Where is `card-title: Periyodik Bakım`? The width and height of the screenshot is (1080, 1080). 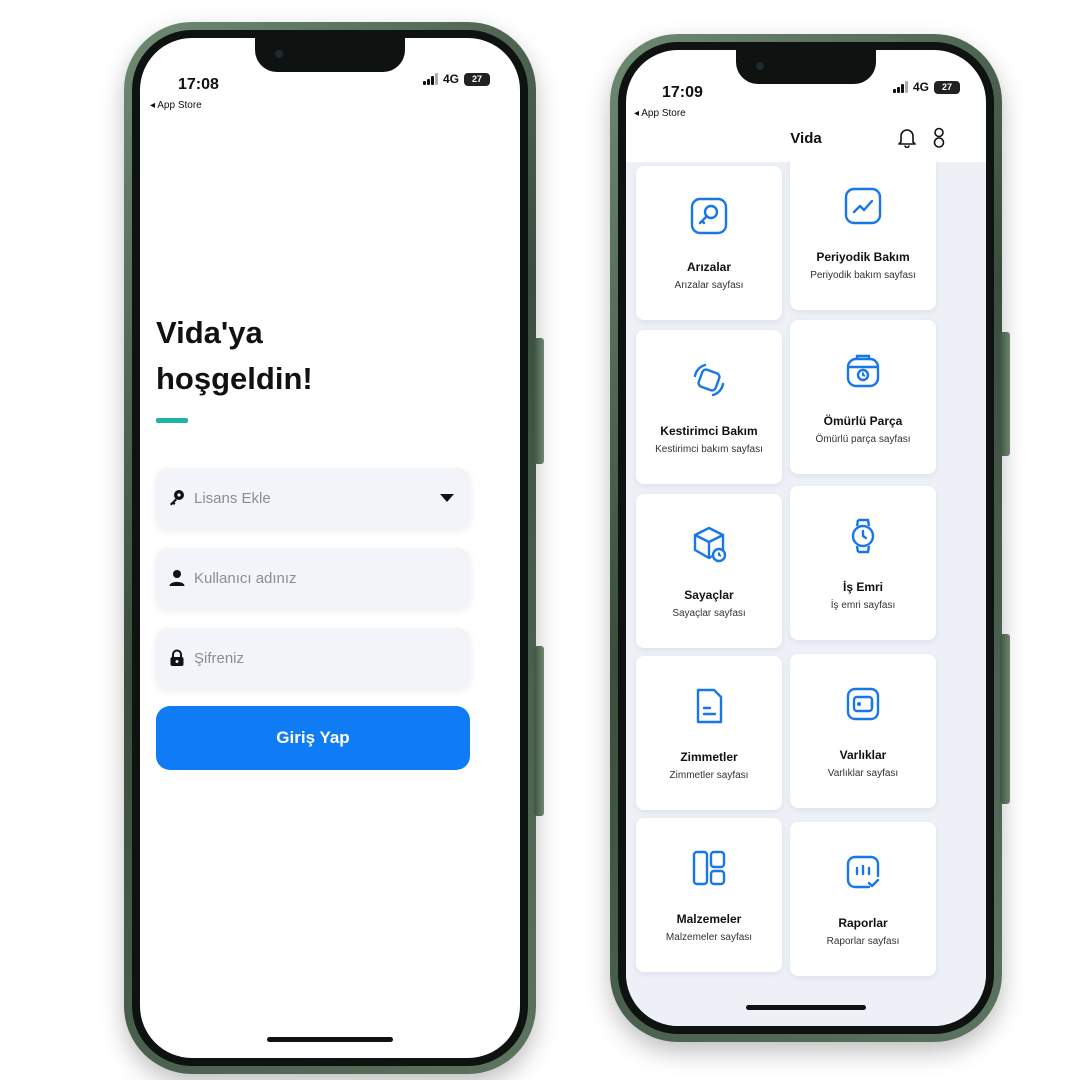
card-title: Periyodik Bakım is located at coordinates (863, 257).